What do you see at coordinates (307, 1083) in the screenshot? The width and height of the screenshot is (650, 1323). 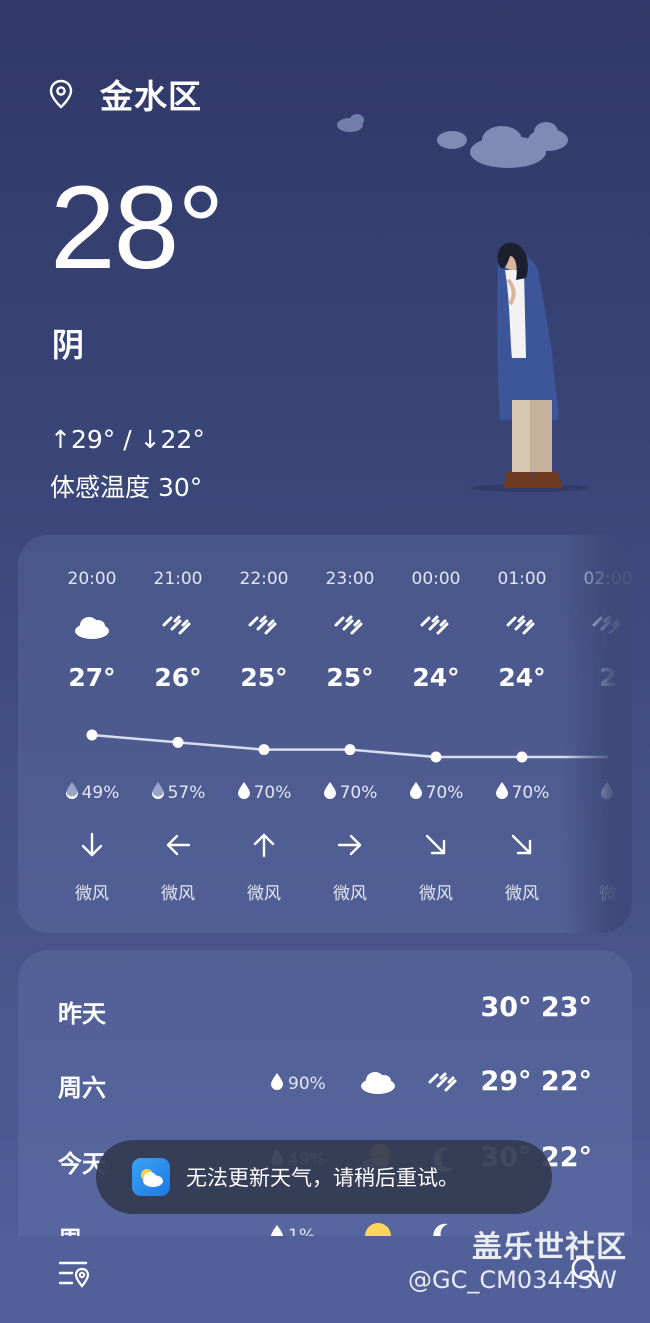 I see `humidity-value: 90%` at bounding box center [307, 1083].